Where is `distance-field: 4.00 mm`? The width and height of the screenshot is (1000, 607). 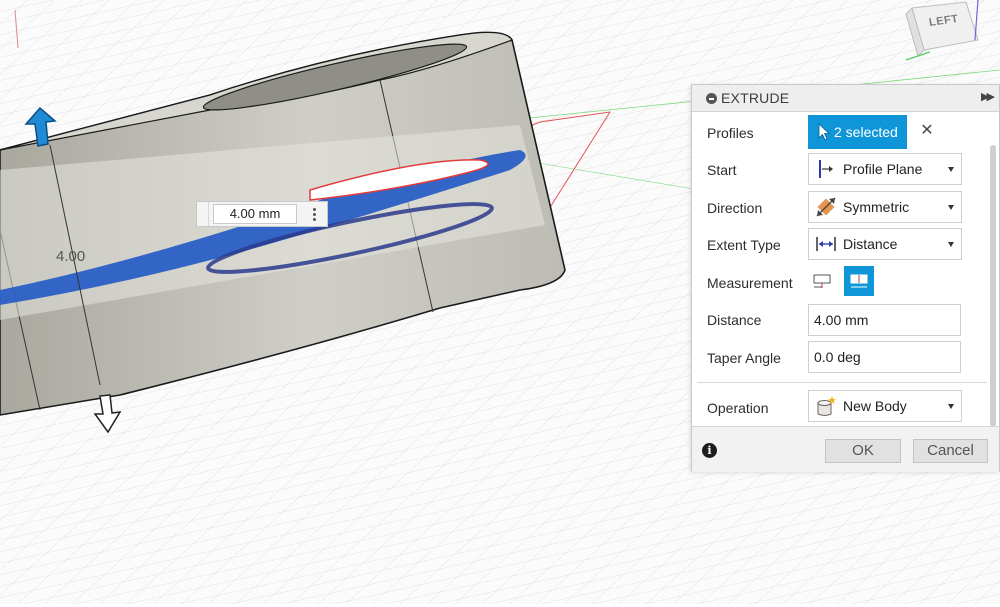 distance-field: 4.00 mm is located at coordinates (884, 320).